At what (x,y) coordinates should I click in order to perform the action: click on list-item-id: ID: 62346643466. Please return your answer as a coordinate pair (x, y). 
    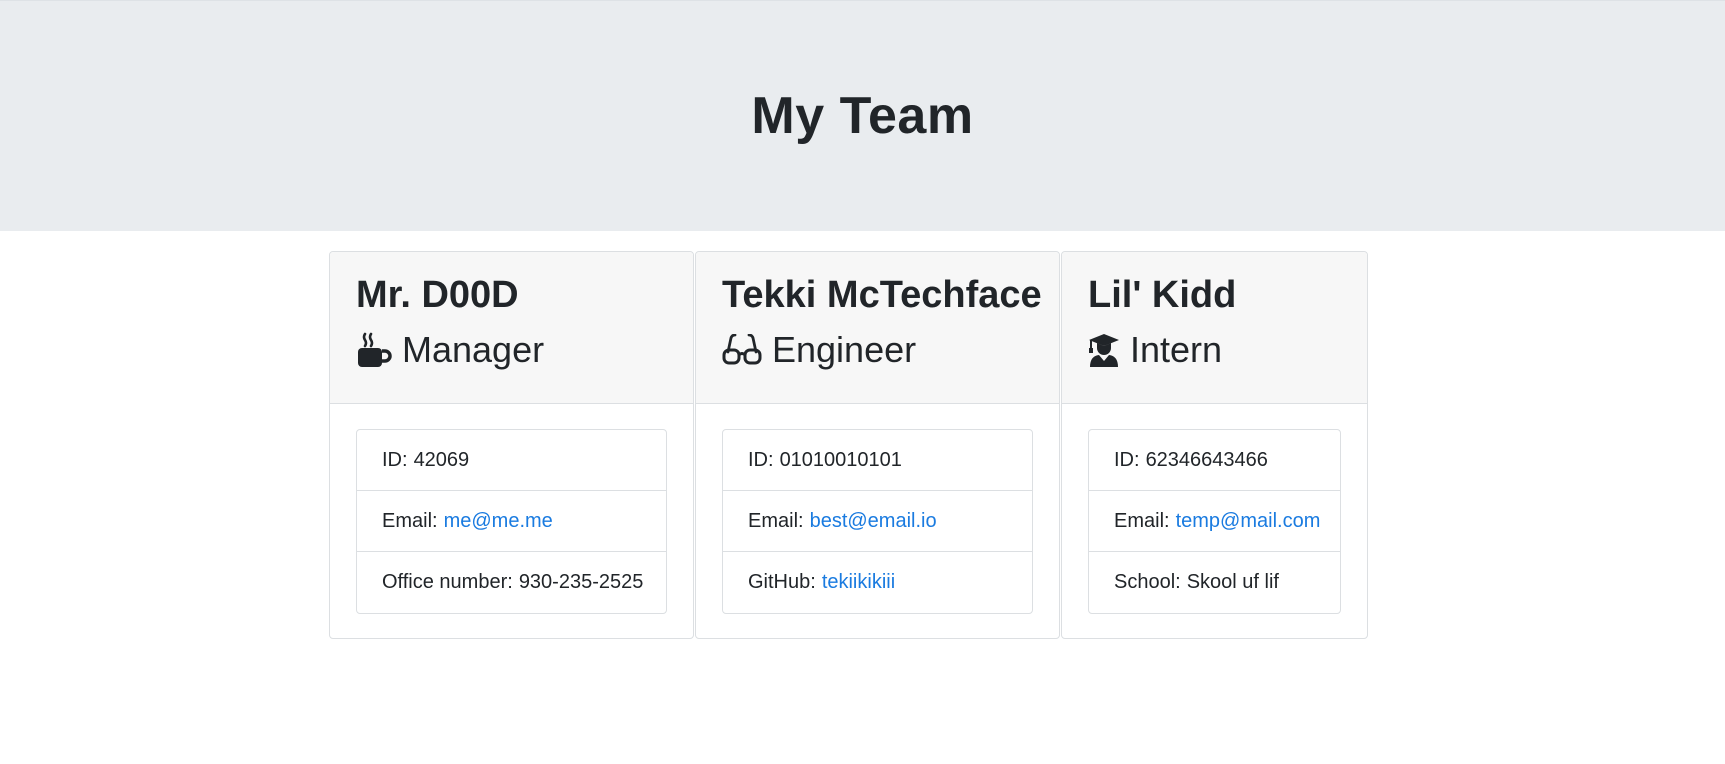
    Looking at the image, I should click on (1214, 460).